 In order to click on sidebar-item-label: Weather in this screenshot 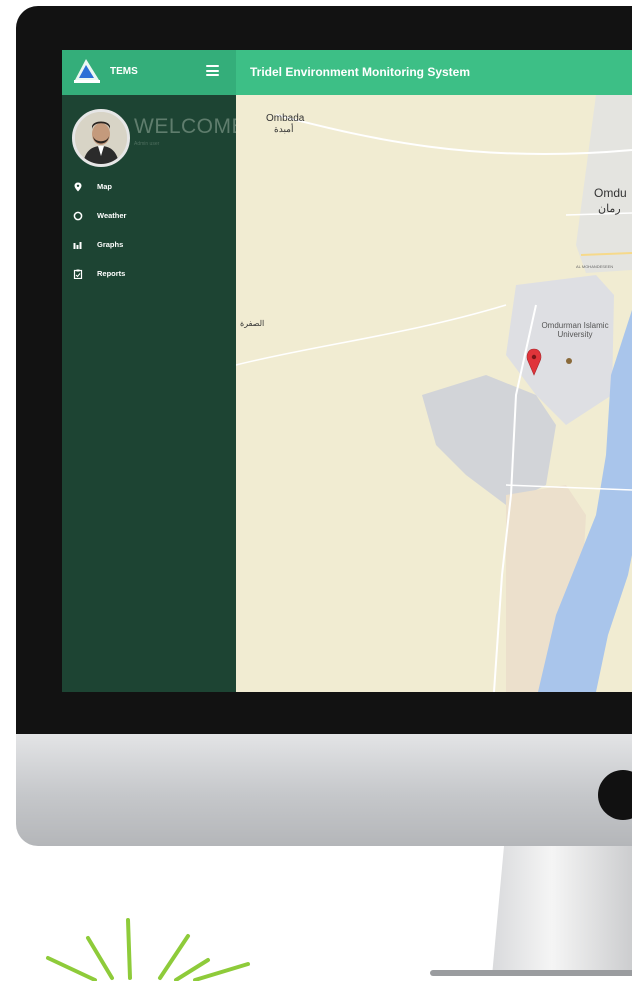, I will do `click(112, 215)`.